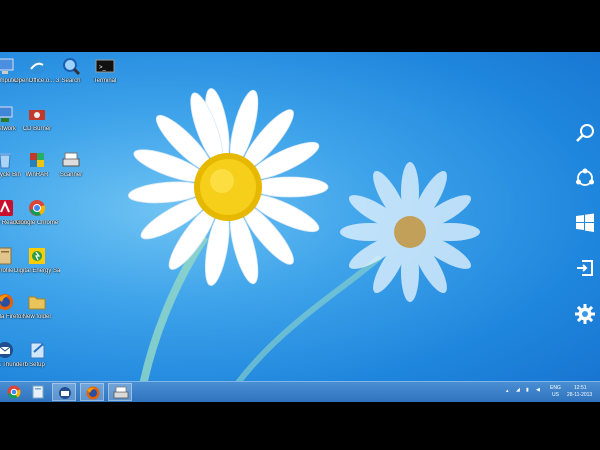 Image resolution: width=600 pixels, height=450 pixels. I want to click on taskbar-thunderbird-button, so click(64, 392).